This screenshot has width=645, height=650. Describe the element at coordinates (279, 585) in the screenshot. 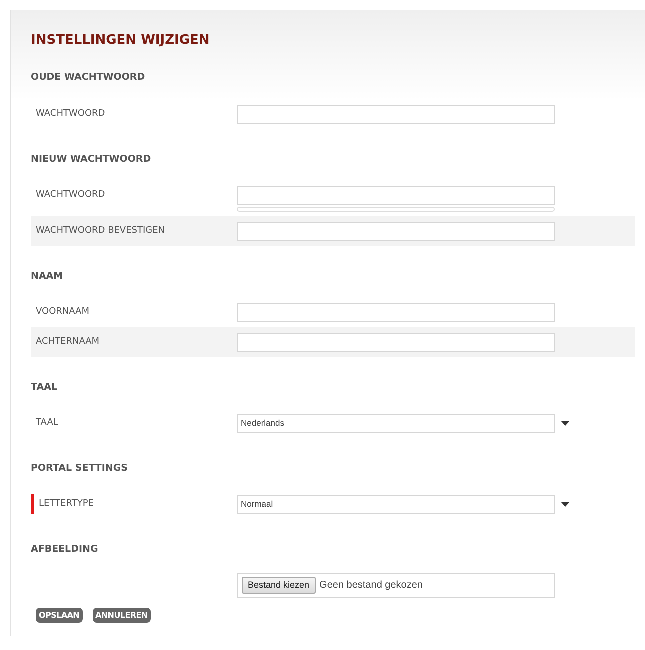

I see `choose-file-button: Bestand kiezen` at that location.